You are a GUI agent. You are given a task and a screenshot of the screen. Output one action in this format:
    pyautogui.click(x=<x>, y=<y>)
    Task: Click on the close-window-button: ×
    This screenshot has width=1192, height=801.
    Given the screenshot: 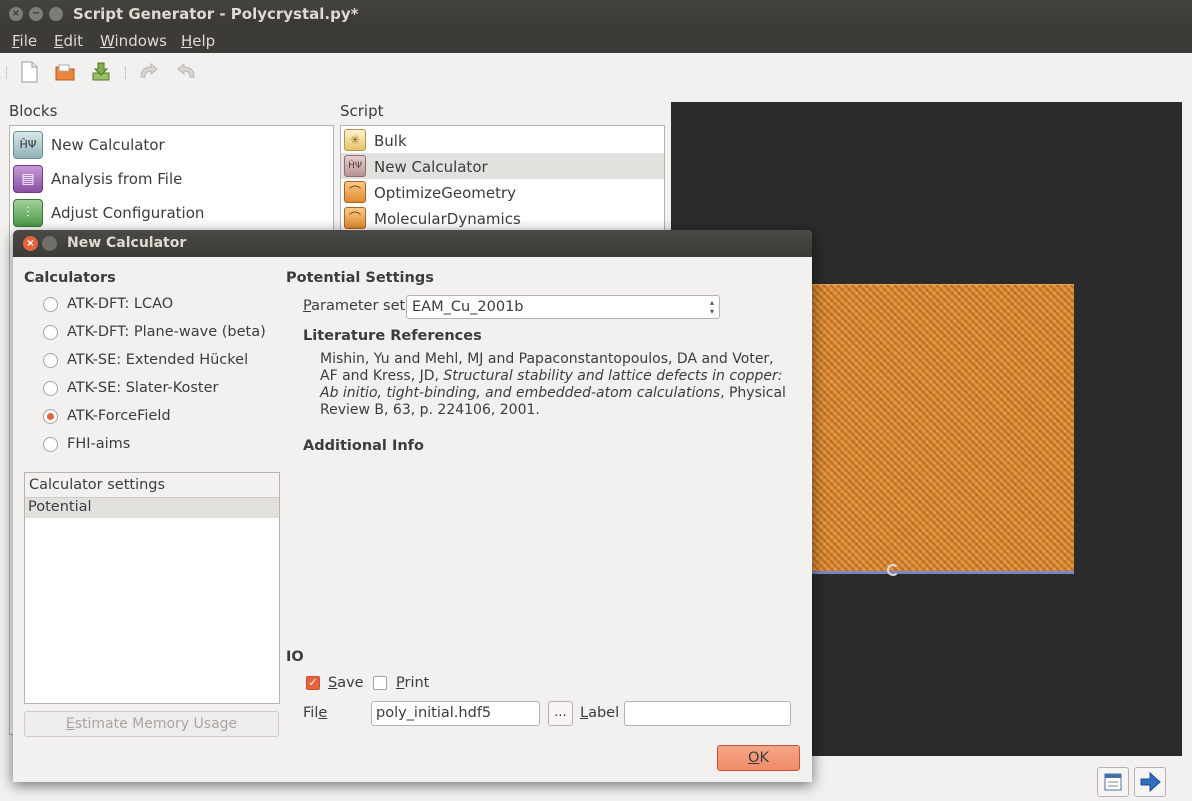 What is the action you would take?
    pyautogui.click(x=16, y=14)
    